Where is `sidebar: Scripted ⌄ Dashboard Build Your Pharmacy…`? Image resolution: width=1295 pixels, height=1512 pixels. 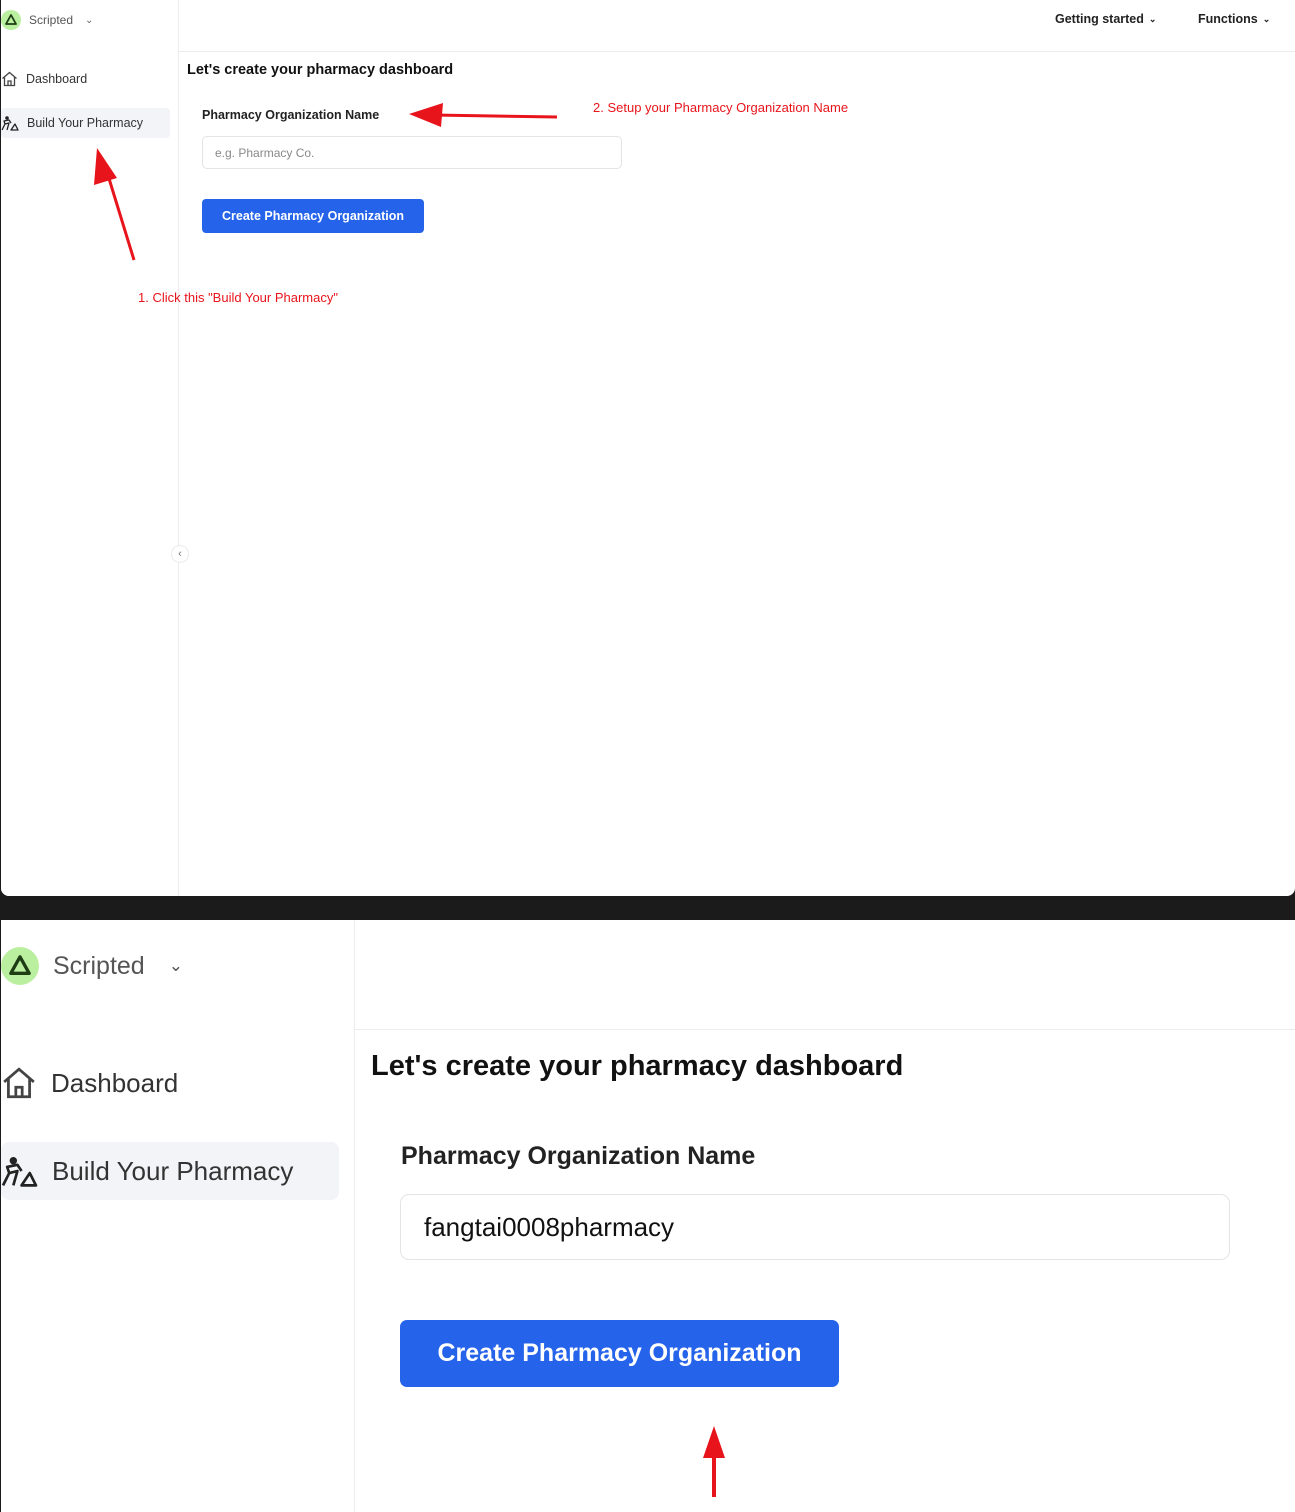 sidebar: Scripted ⌄ Dashboard Build Your Pharmacy… is located at coordinates (95, 448).